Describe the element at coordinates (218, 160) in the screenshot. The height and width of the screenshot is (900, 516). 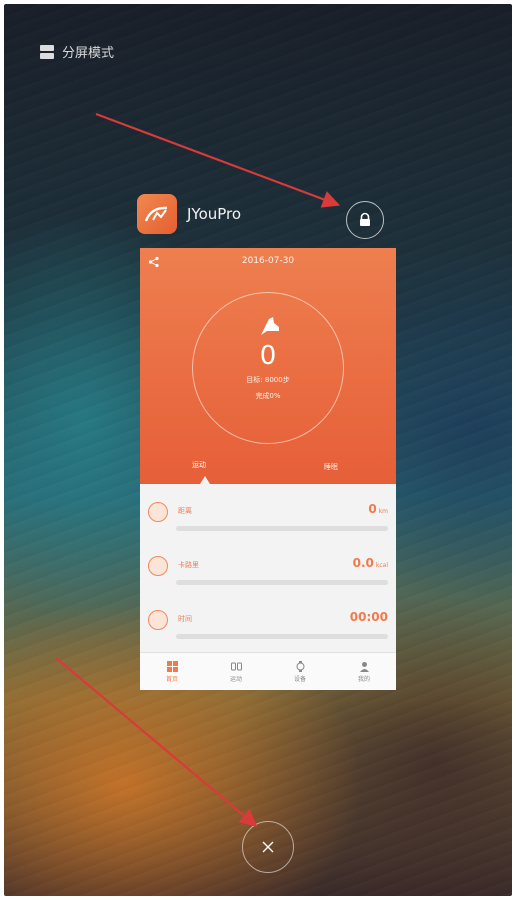
I see `arrow-to-lock` at that location.